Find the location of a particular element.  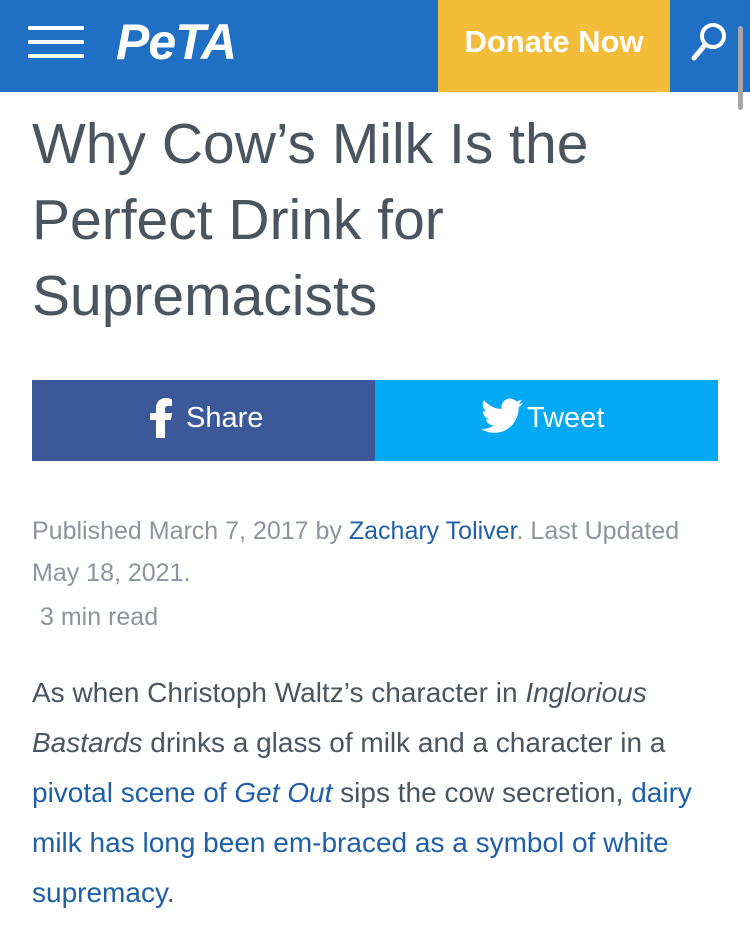

share-buttons: Share Tweet is located at coordinates (375, 420).